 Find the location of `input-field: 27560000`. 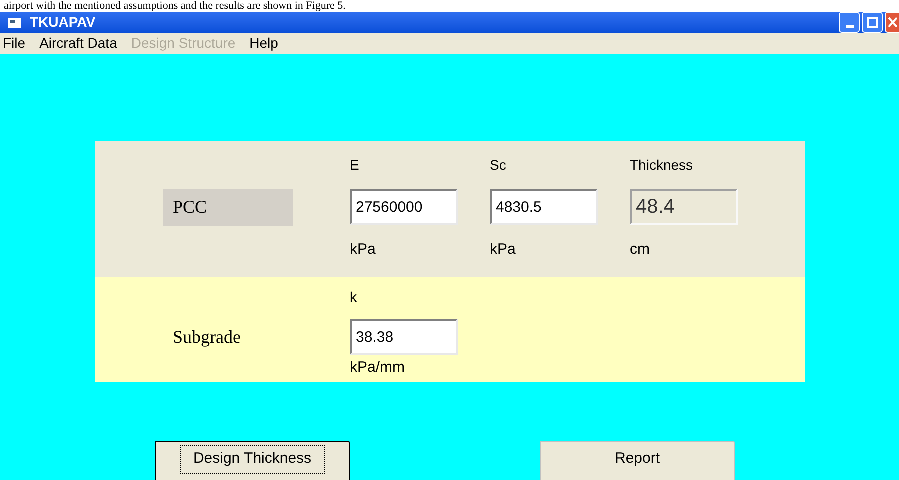

input-field: 27560000 is located at coordinates (404, 207).